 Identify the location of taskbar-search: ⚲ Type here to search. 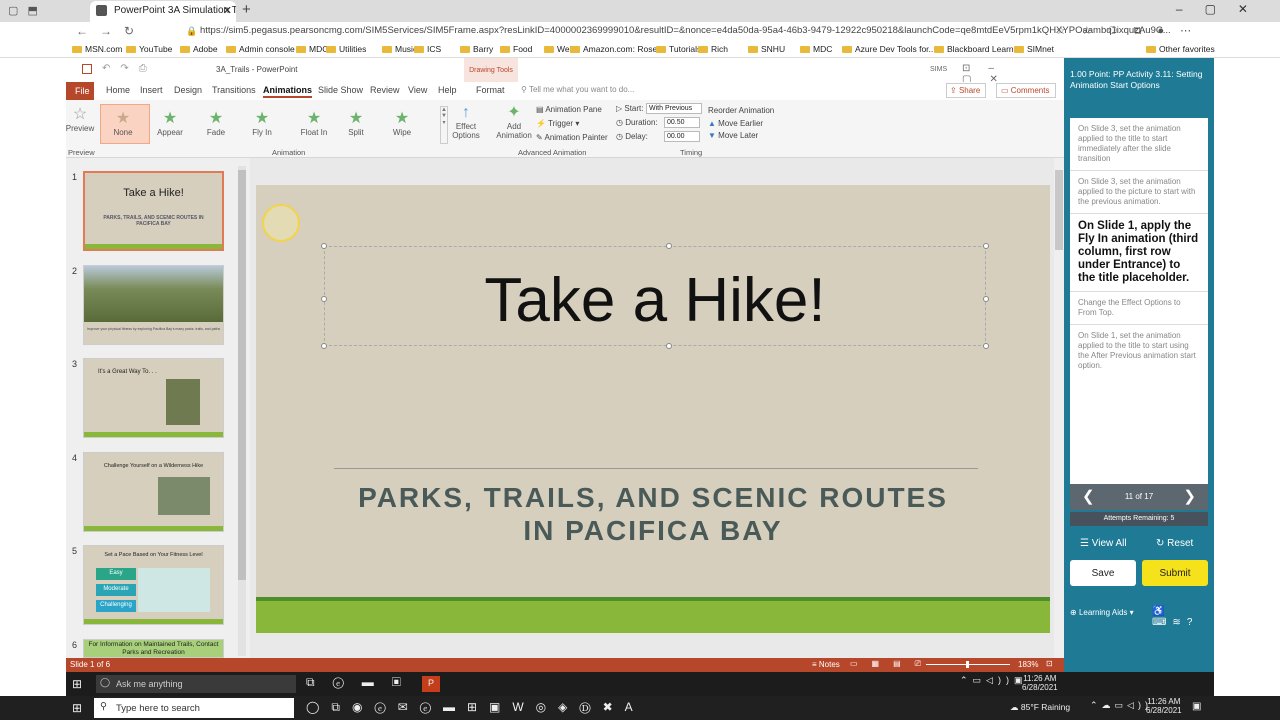
(194, 708).